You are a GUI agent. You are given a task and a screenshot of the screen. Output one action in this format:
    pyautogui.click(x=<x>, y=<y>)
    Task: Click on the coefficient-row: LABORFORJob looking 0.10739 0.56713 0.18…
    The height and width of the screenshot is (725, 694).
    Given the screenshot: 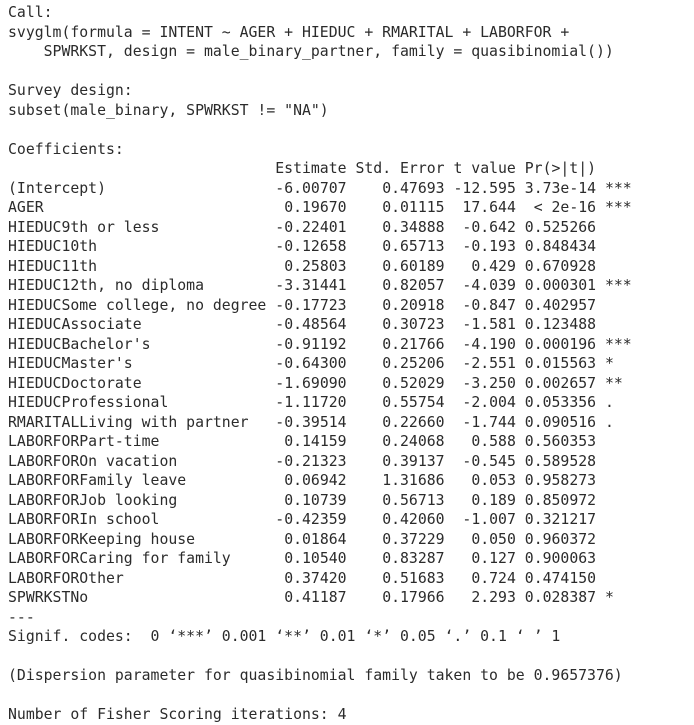 What is the action you would take?
    pyautogui.click(x=351, y=501)
    